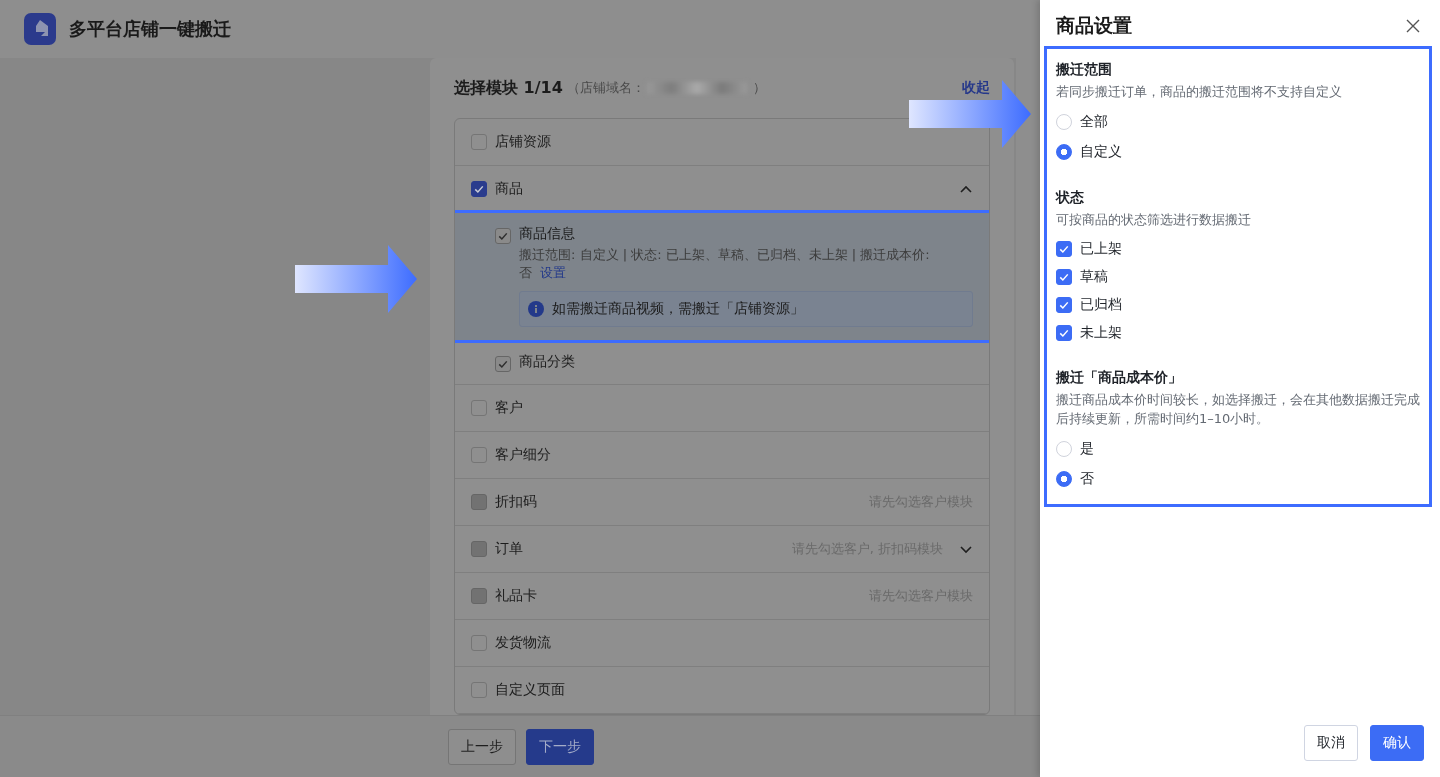 Image resolution: width=1440 pixels, height=777 pixels. I want to click on close-icon, so click(1413, 26).